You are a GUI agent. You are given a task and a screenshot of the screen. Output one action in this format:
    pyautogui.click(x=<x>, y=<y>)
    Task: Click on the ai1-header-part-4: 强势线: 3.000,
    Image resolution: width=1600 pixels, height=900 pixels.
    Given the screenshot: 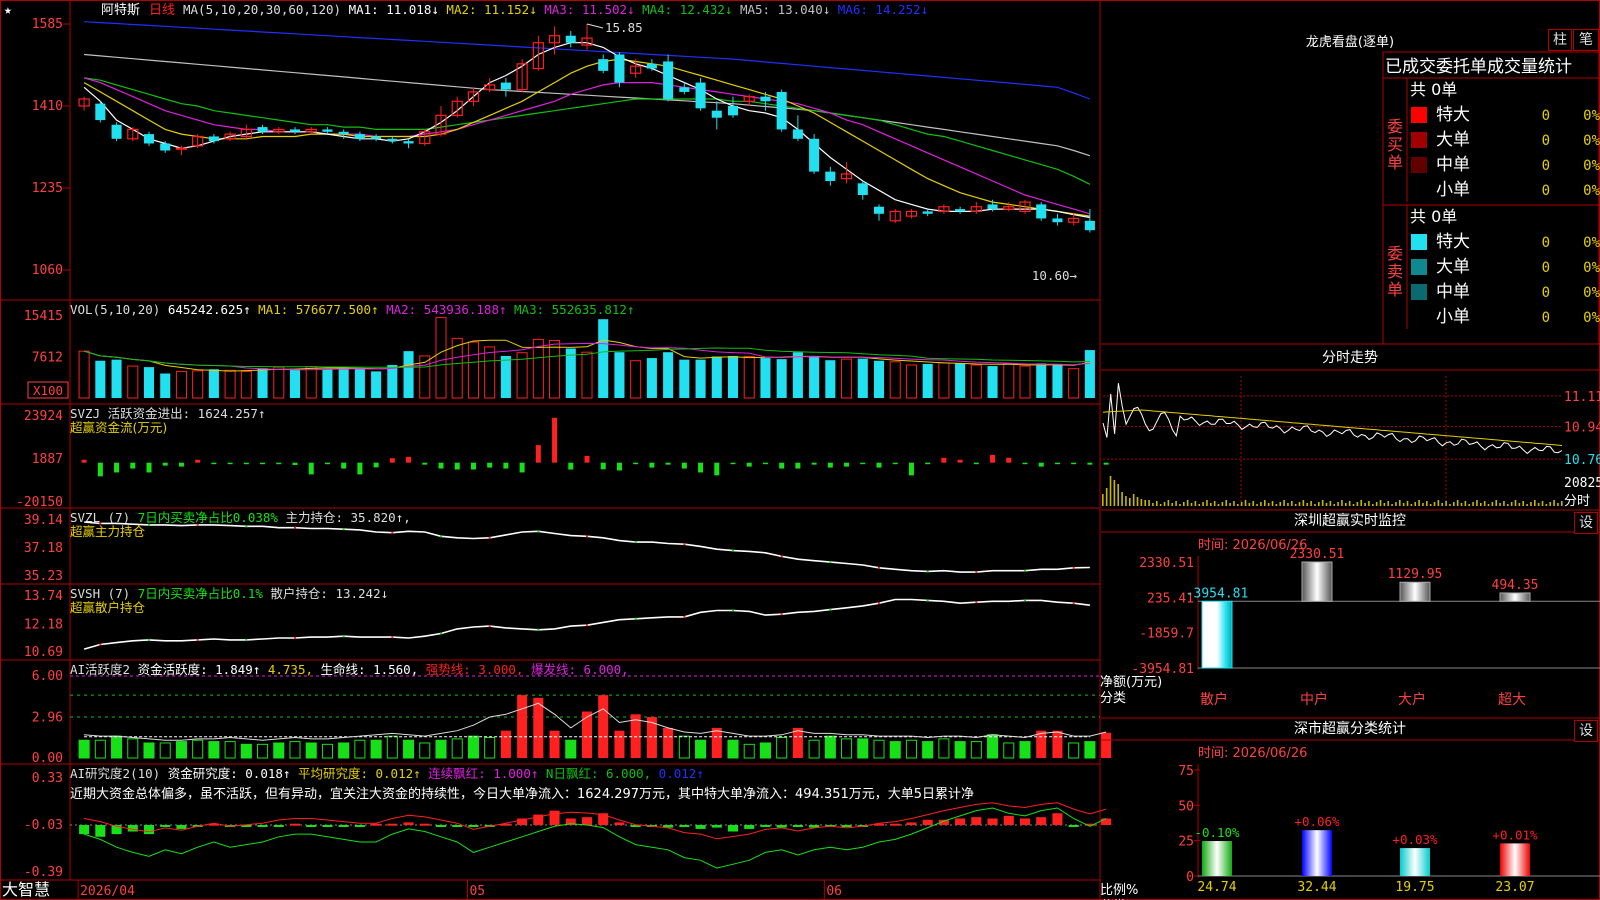 What is the action you would take?
    pyautogui.click(x=470, y=669)
    